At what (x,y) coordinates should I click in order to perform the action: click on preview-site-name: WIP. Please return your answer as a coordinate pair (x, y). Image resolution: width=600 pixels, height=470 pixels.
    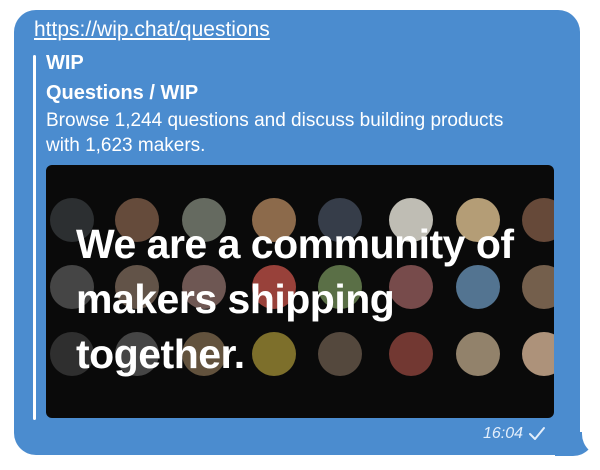
    Looking at the image, I should click on (65, 63).